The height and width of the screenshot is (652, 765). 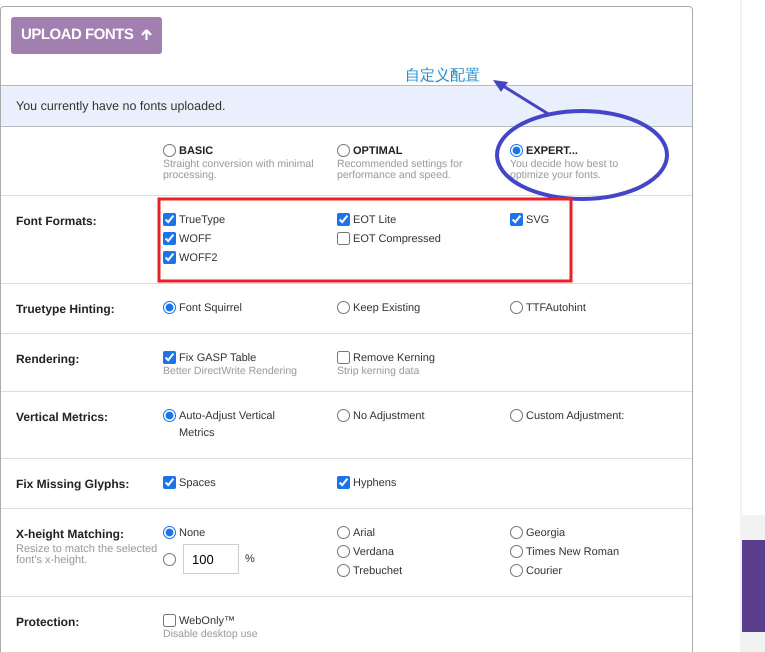 I want to click on notice-text: You currently have no fonts uploaded., so click(x=346, y=106).